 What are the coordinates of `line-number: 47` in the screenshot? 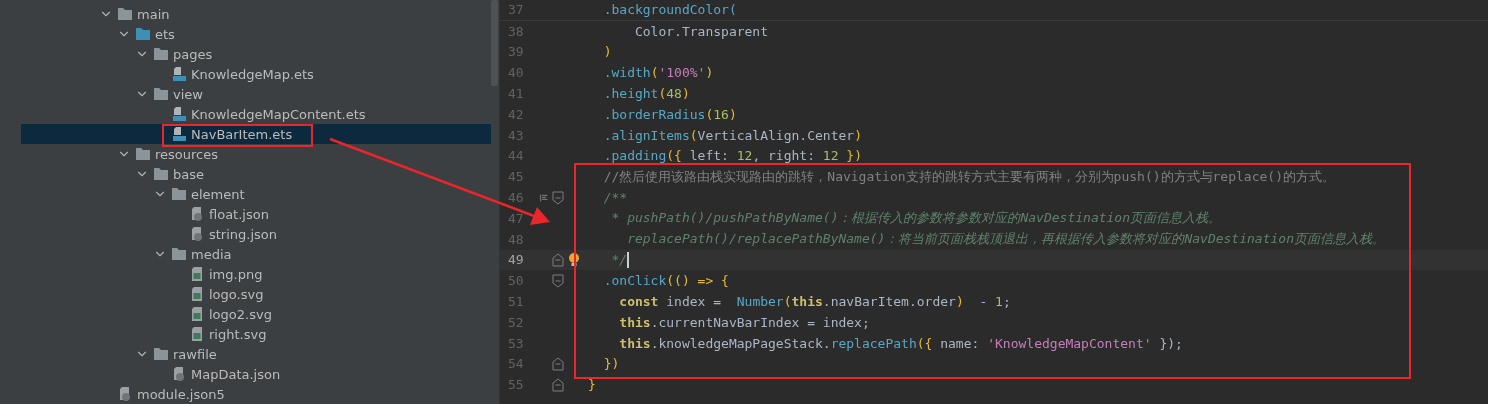 It's located at (516, 218).